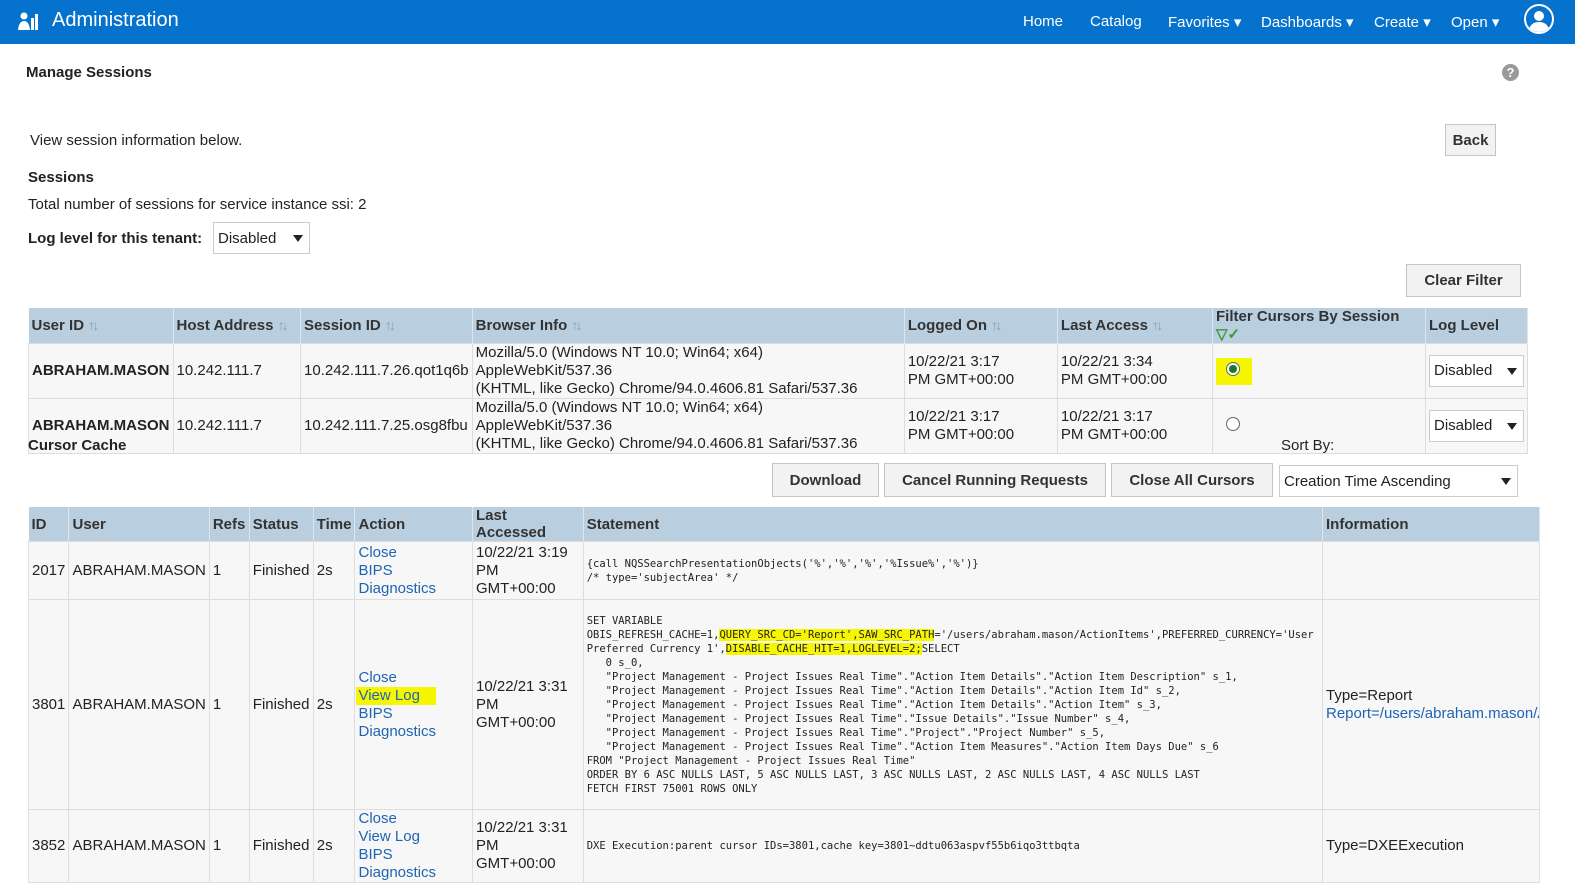 The width and height of the screenshot is (1575, 883). Describe the element at coordinates (101, 326) in the screenshot. I see `col-user-id: User ID ↑↓` at that location.